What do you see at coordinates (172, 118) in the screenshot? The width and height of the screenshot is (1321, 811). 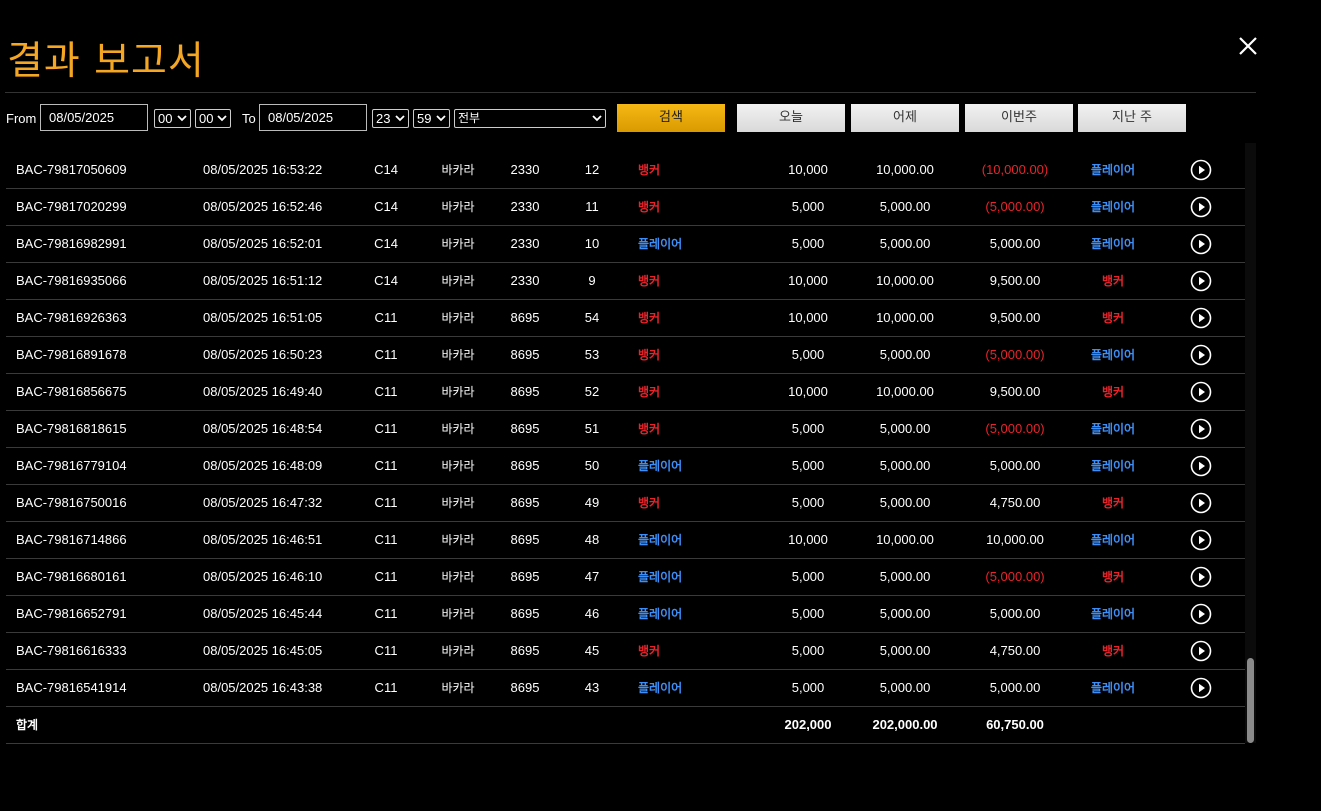 I see `from-hour-select: 00` at bounding box center [172, 118].